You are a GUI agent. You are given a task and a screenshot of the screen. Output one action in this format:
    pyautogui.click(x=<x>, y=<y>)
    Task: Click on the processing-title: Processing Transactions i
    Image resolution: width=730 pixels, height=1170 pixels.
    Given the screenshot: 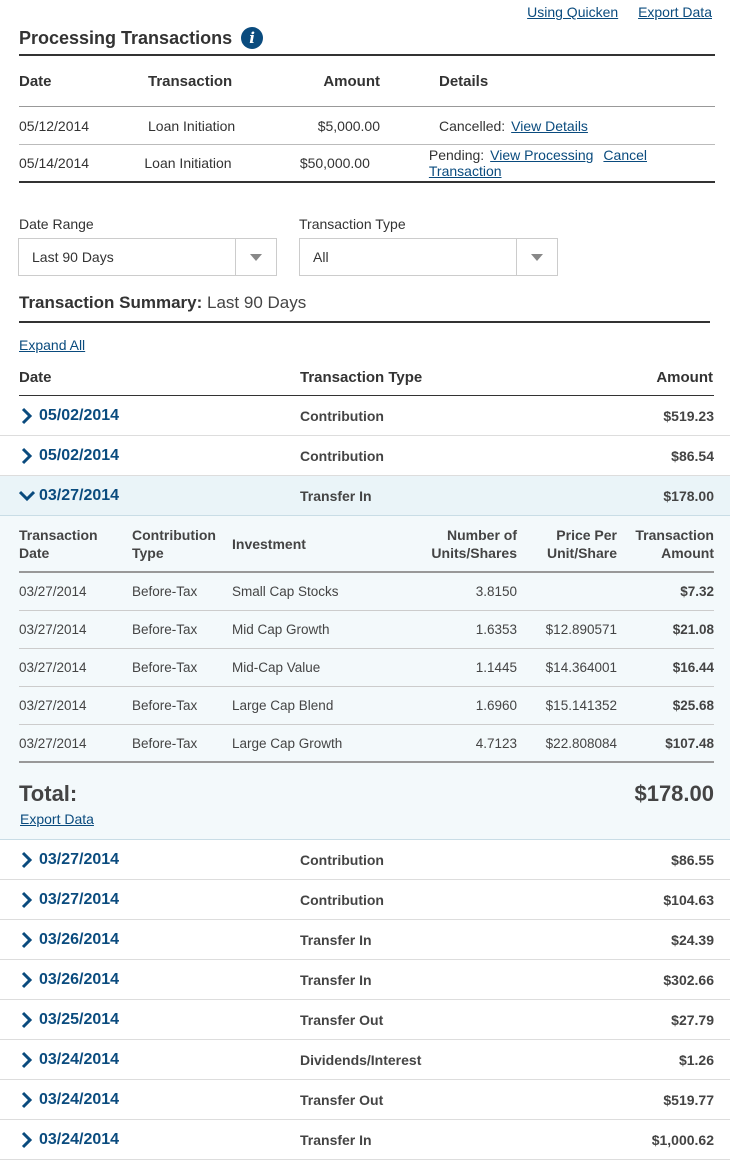 What is the action you would take?
    pyautogui.click(x=141, y=38)
    